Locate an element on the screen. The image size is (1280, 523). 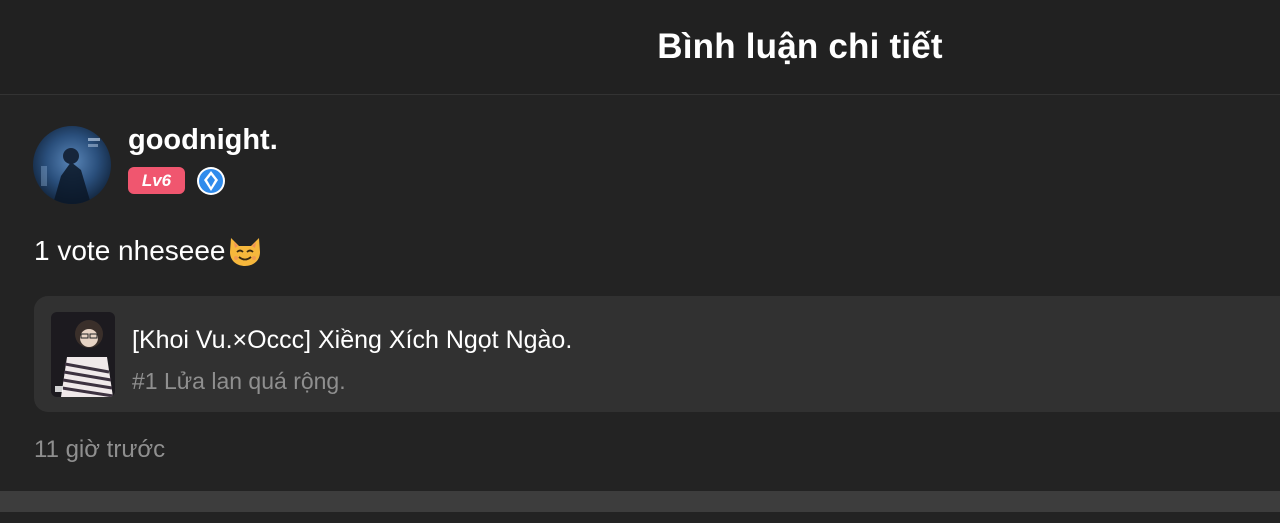
divider is located at coordinates (640, 501).